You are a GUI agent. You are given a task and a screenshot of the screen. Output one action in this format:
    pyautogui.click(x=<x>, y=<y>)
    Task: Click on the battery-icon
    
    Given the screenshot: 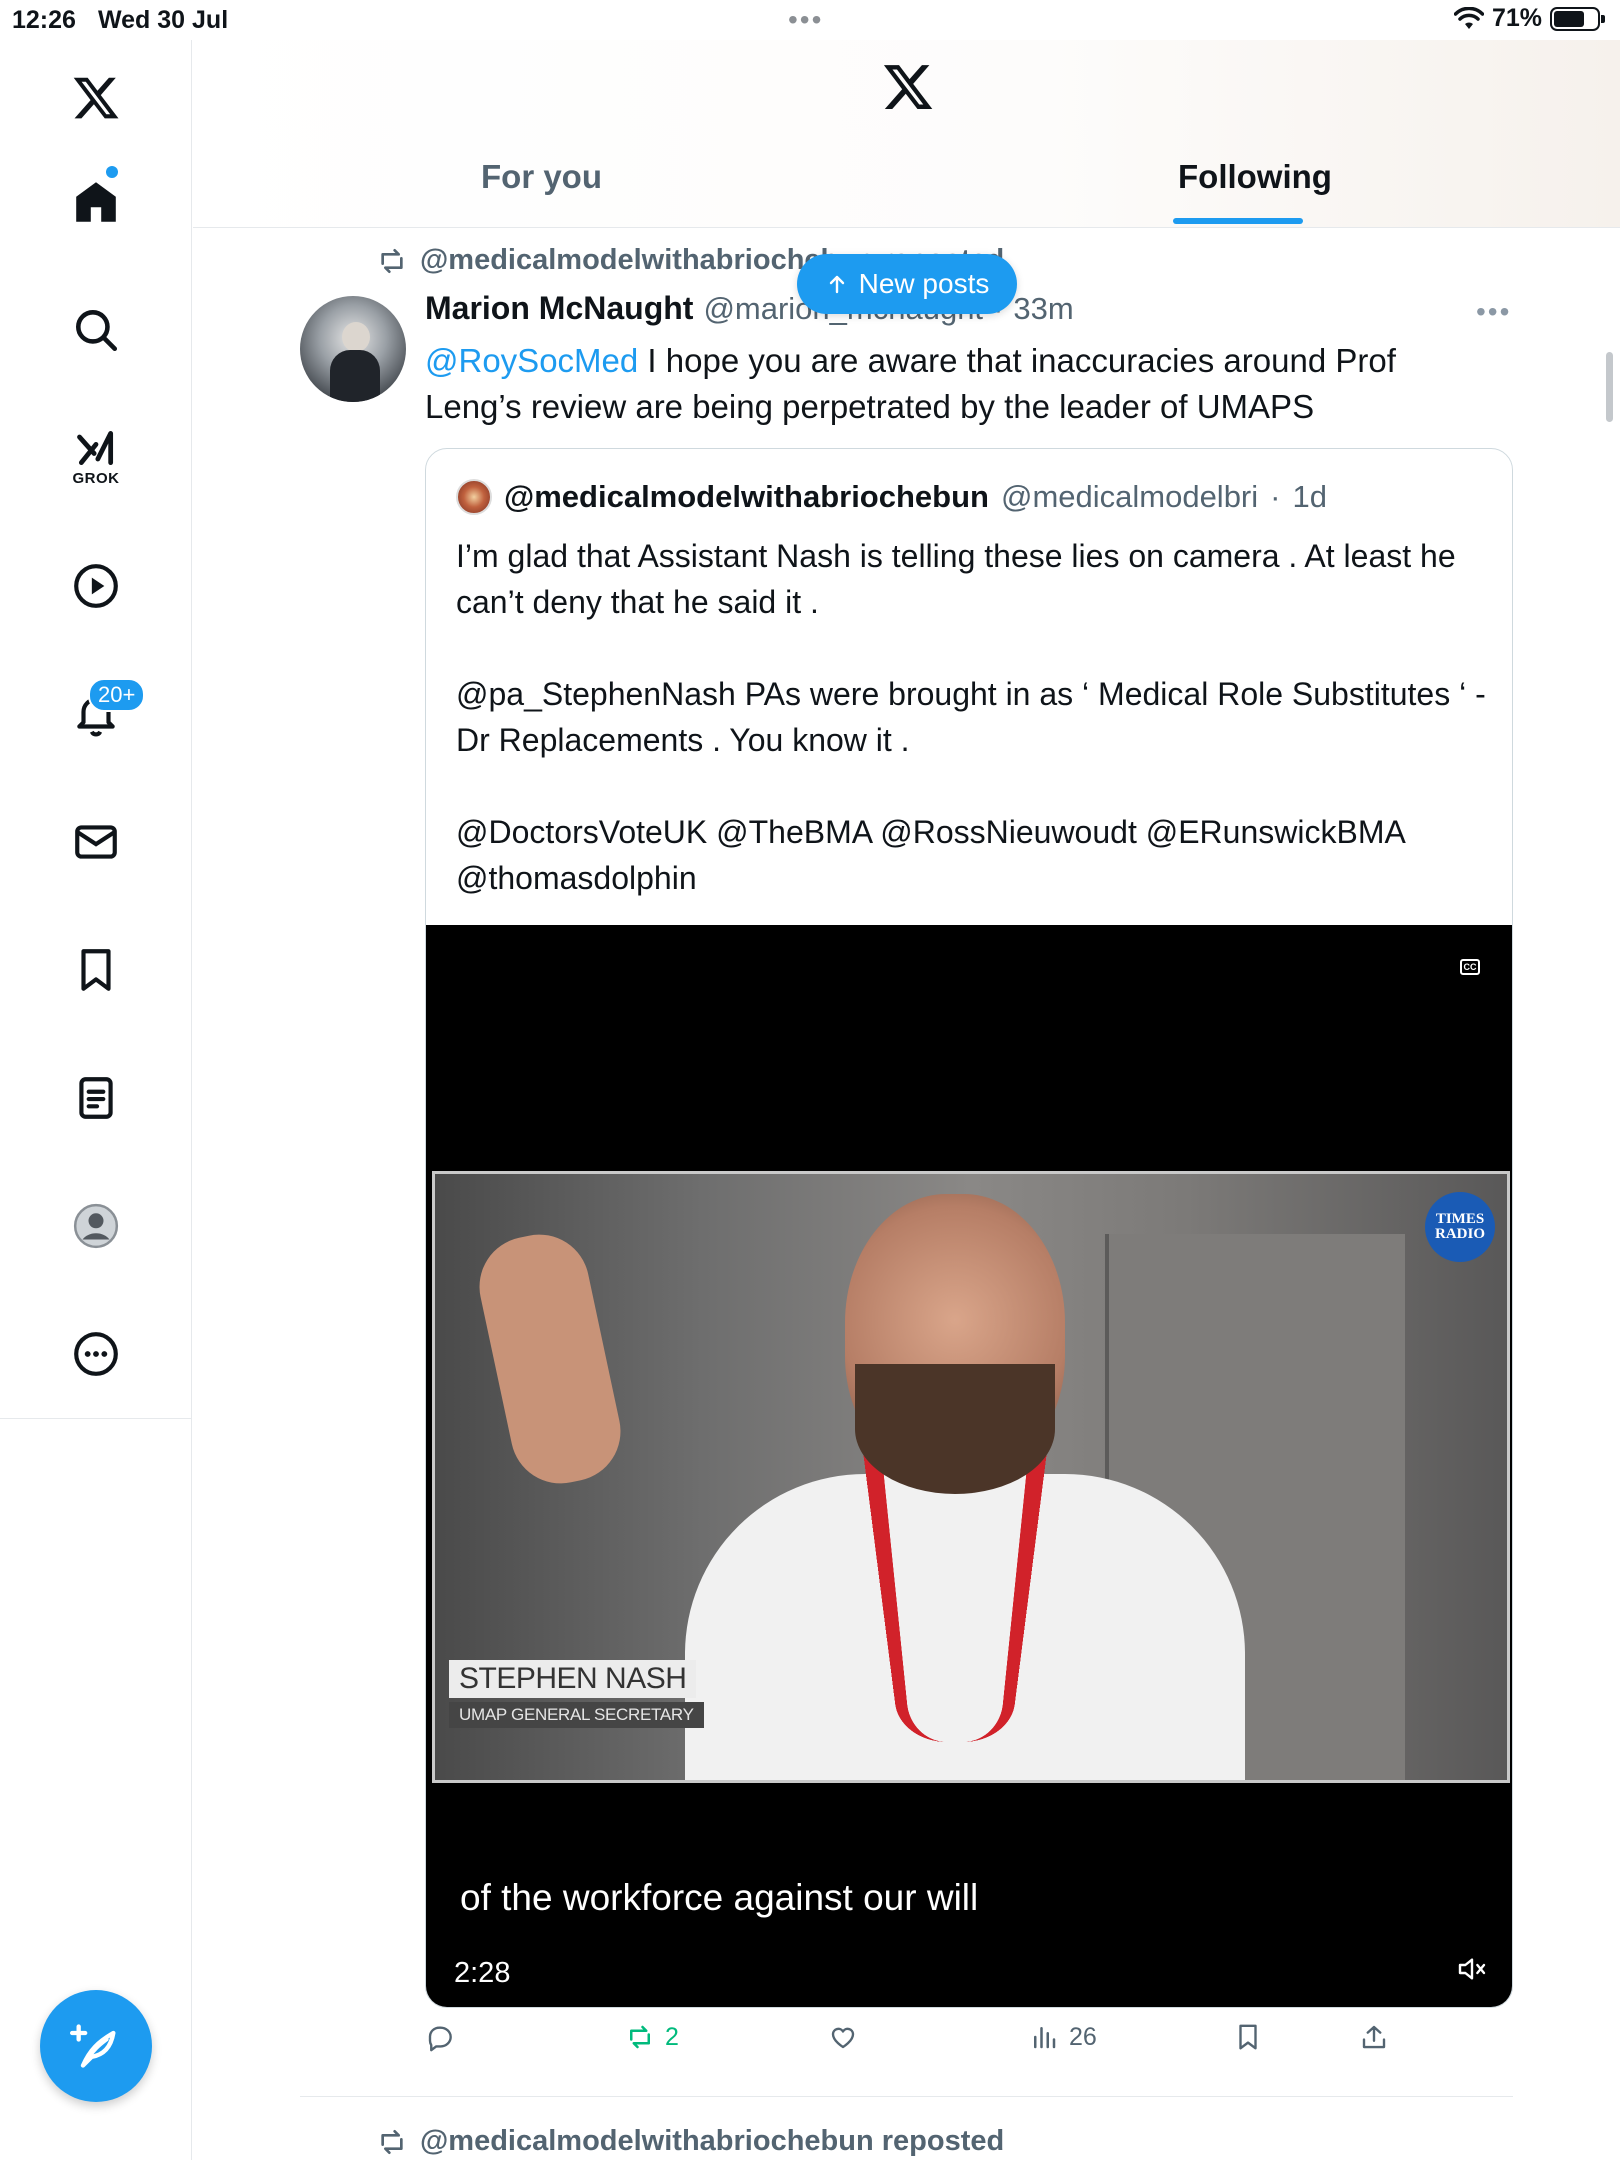 What is the action you would take?
    pyautogui.click(x=1577, y=18)
    